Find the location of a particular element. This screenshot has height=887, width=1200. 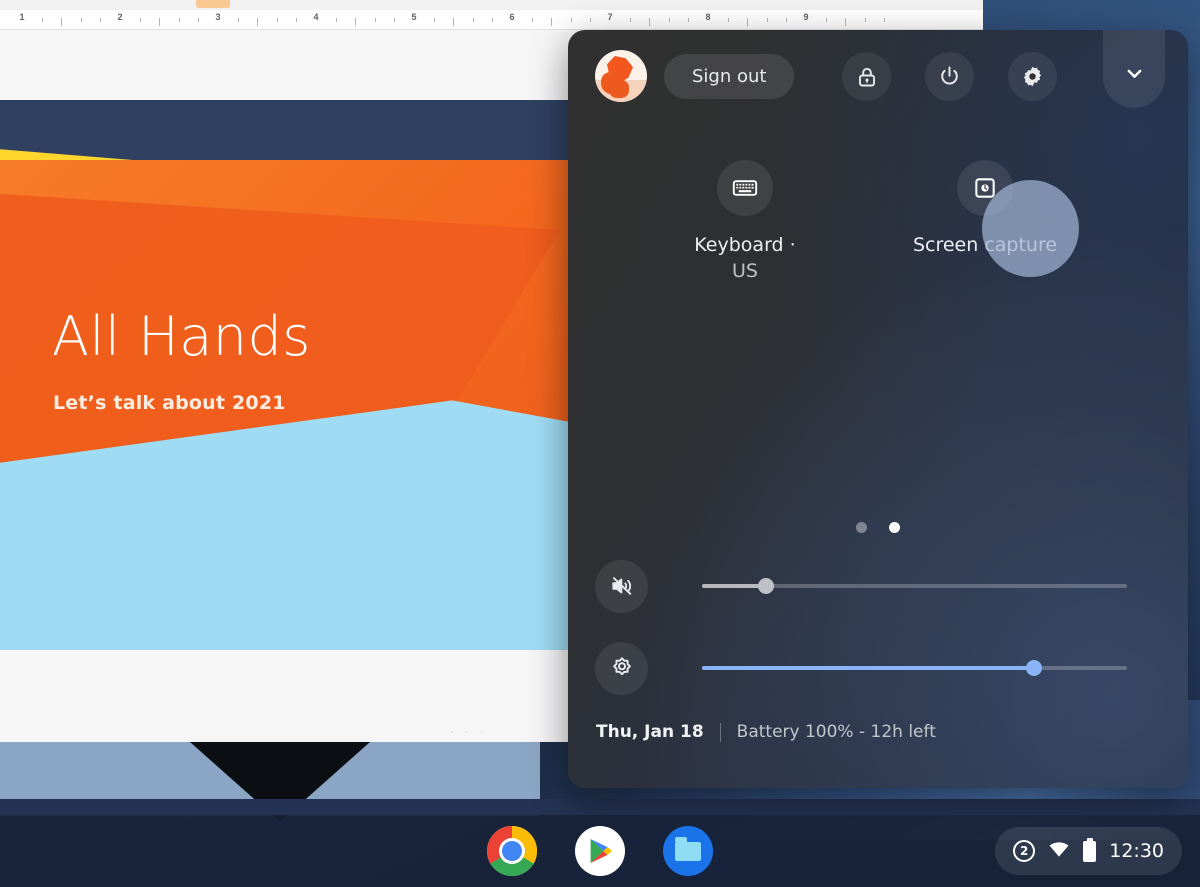

tile-keyboard: Keyboard · US is located at coordinates (745, 232).